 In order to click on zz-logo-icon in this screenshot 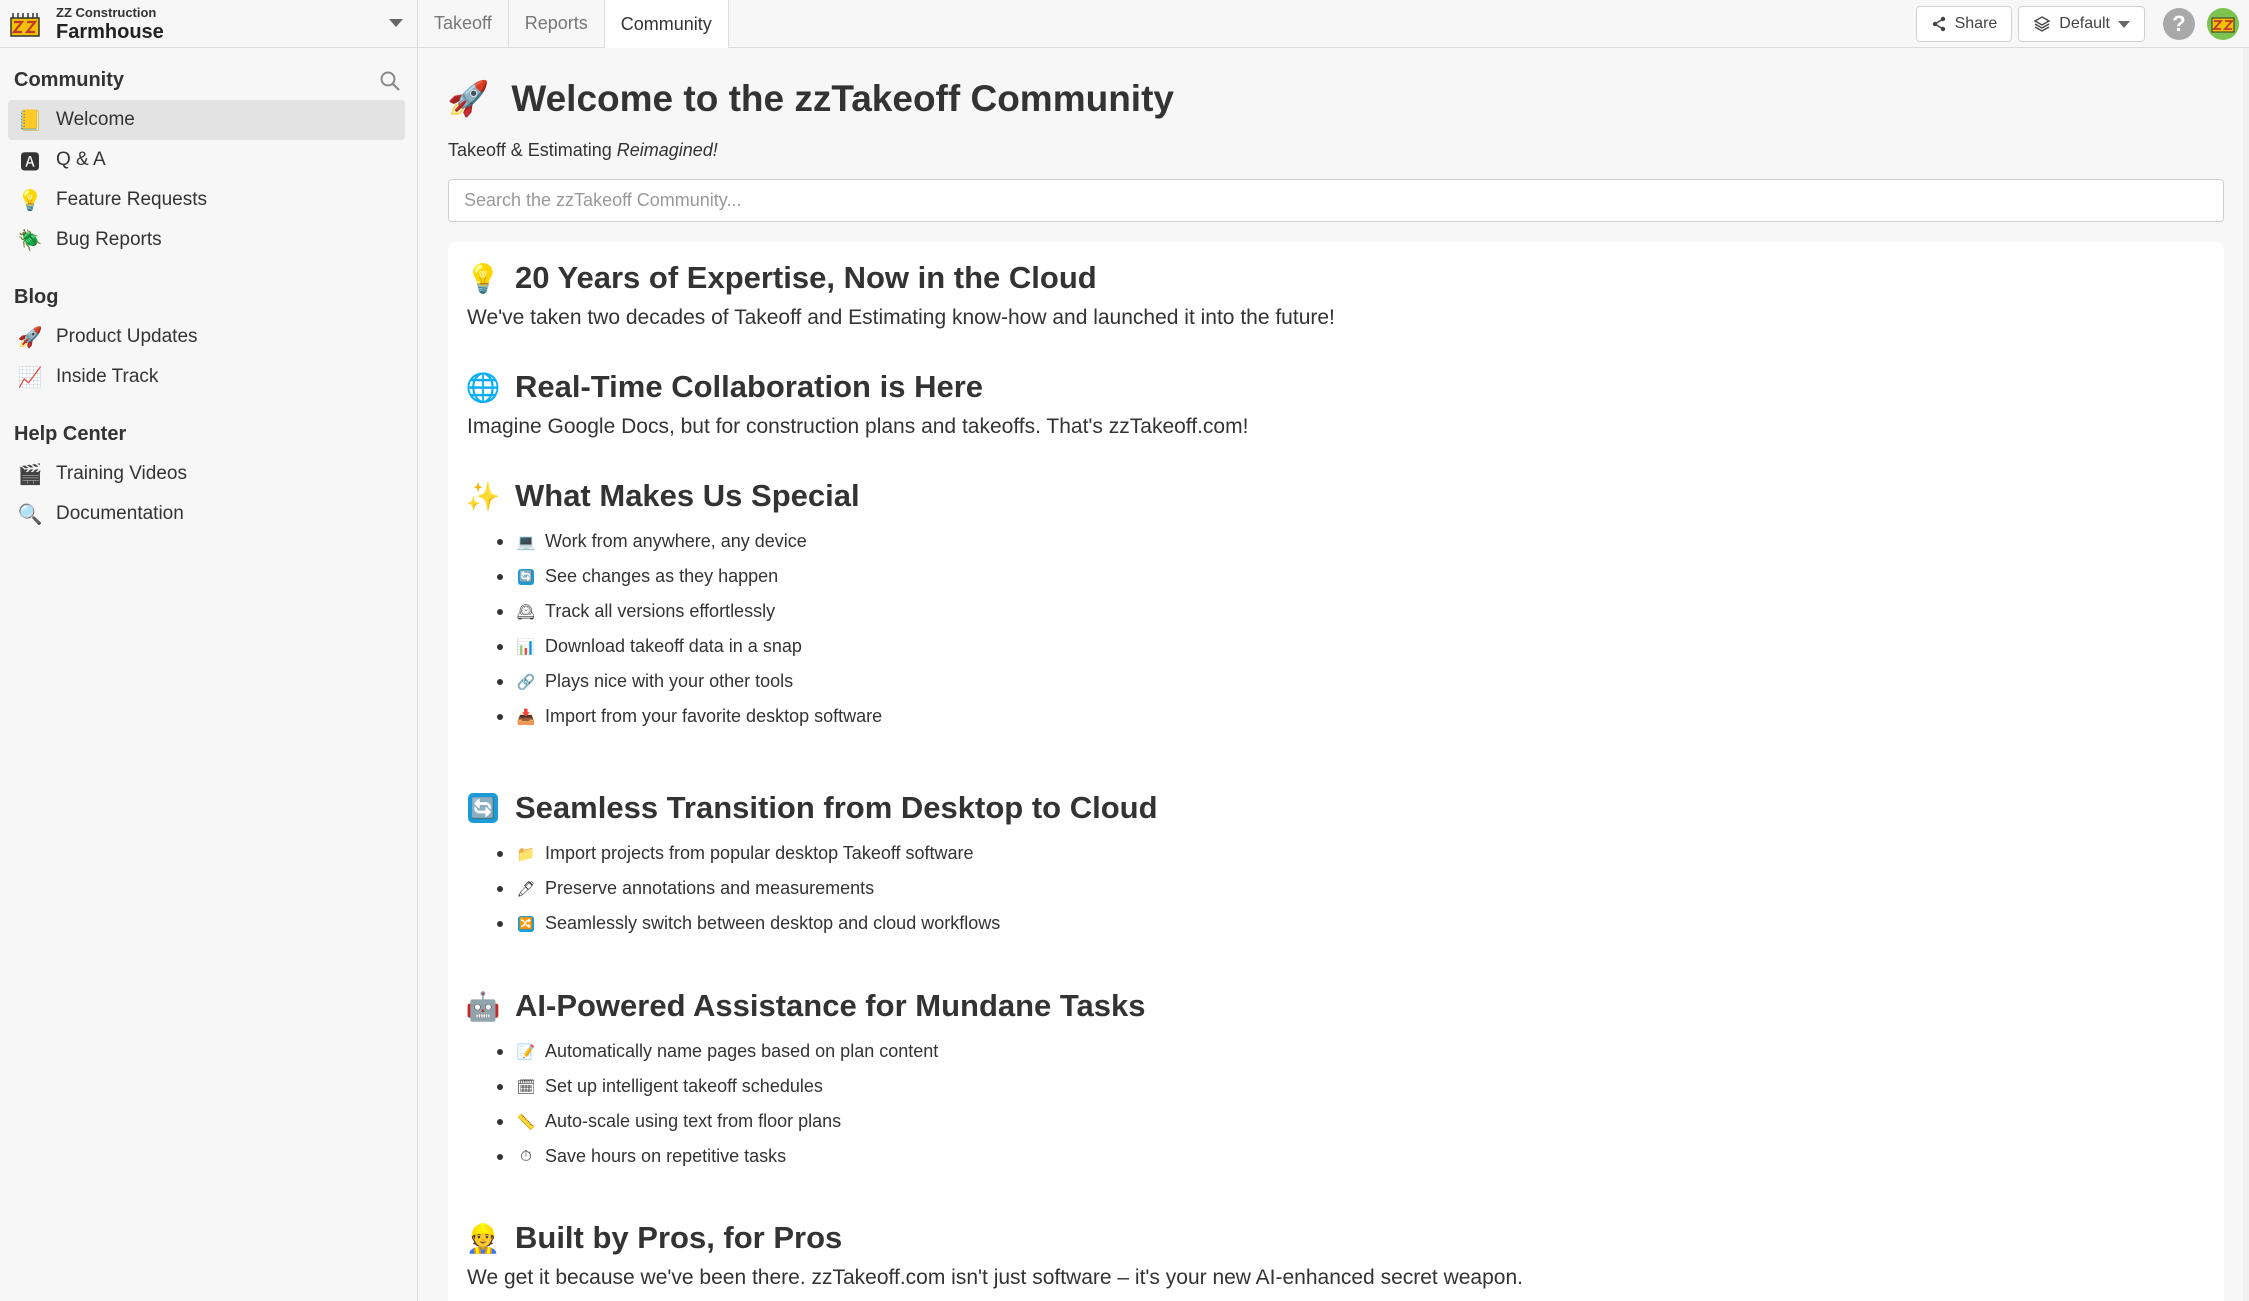, I will do `click(25, 24)`.